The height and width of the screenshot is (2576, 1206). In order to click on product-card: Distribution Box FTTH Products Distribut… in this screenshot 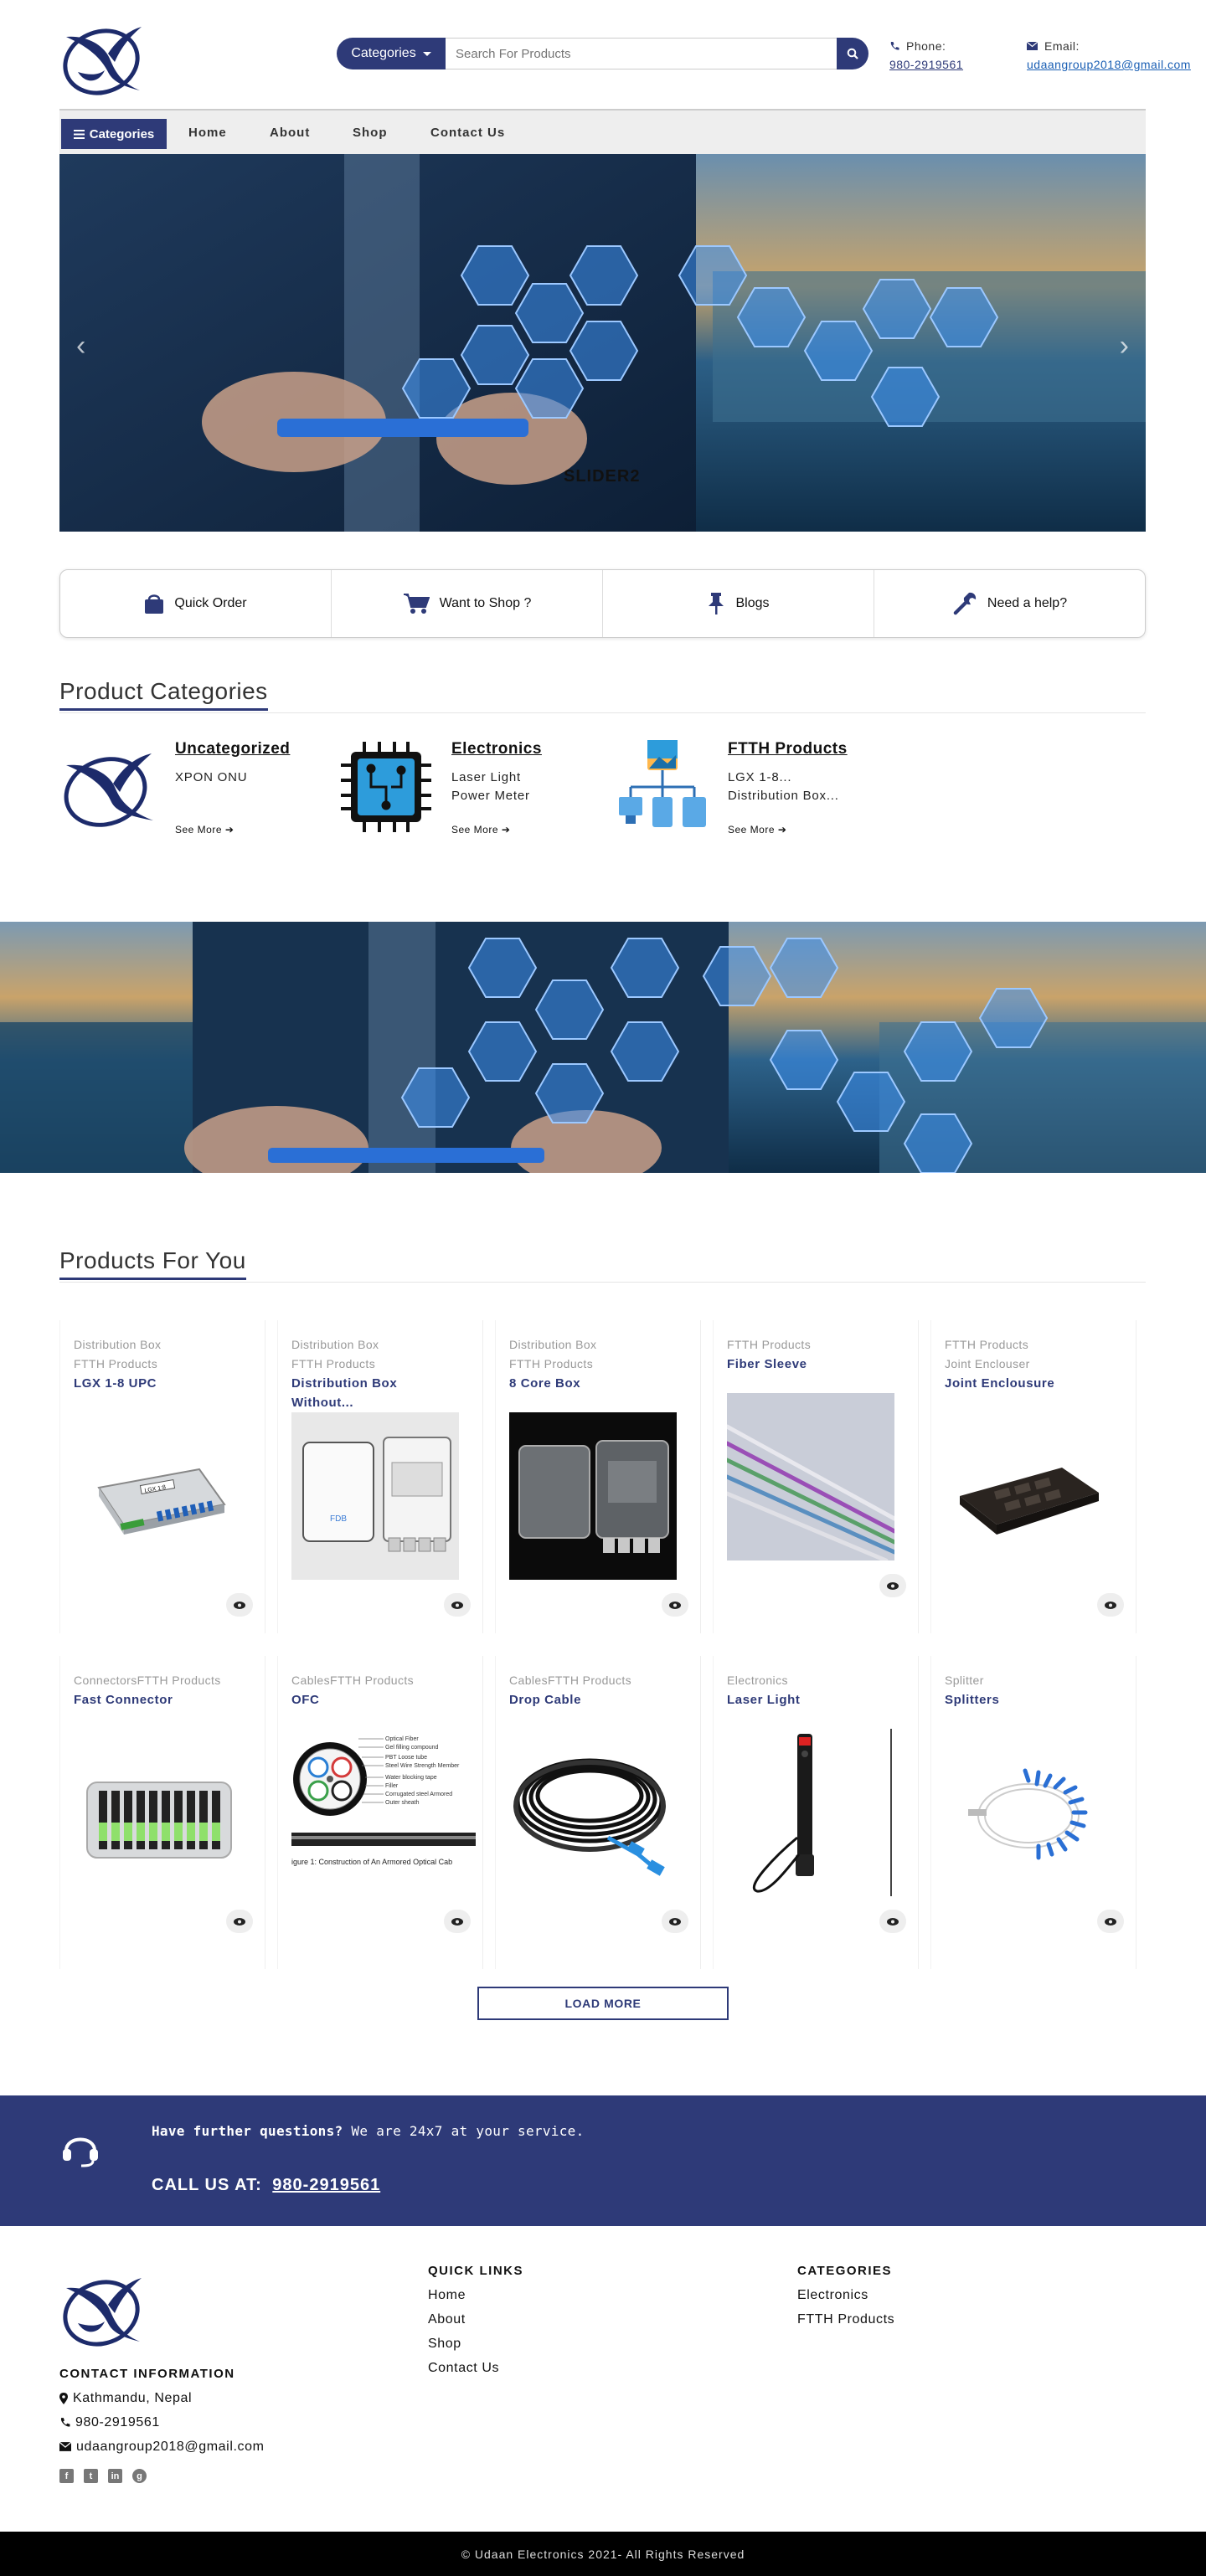, I will do `click(380, 1477)`.